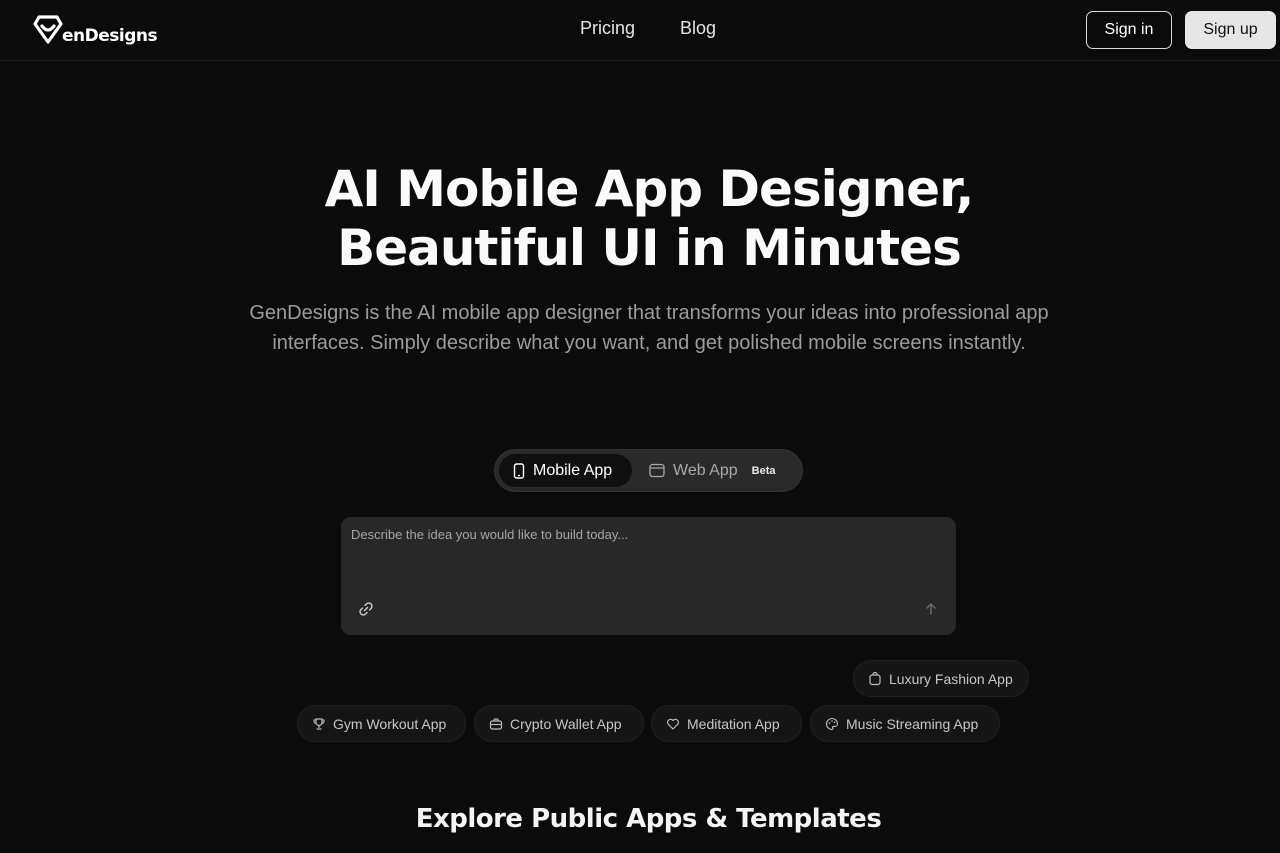 The width and height of the screenshot is (1280, 853). Describe the element at coordinates (951, 678) in the screenshot. I see `suggestion-label: Luxury Fashion App` at that location.